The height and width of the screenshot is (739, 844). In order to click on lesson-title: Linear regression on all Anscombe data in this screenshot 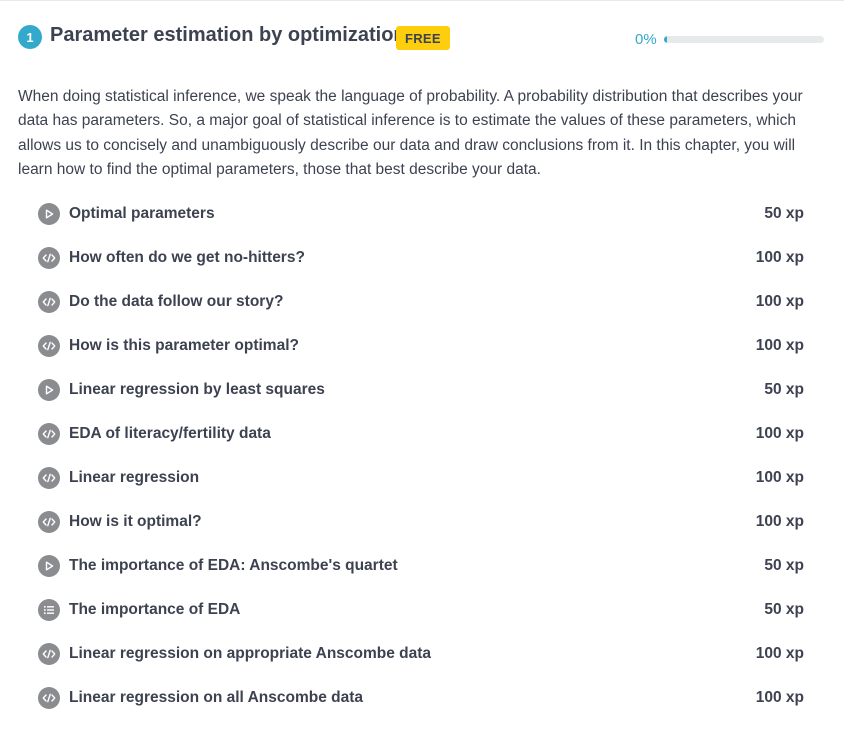, I will do `click(216, 697)`.